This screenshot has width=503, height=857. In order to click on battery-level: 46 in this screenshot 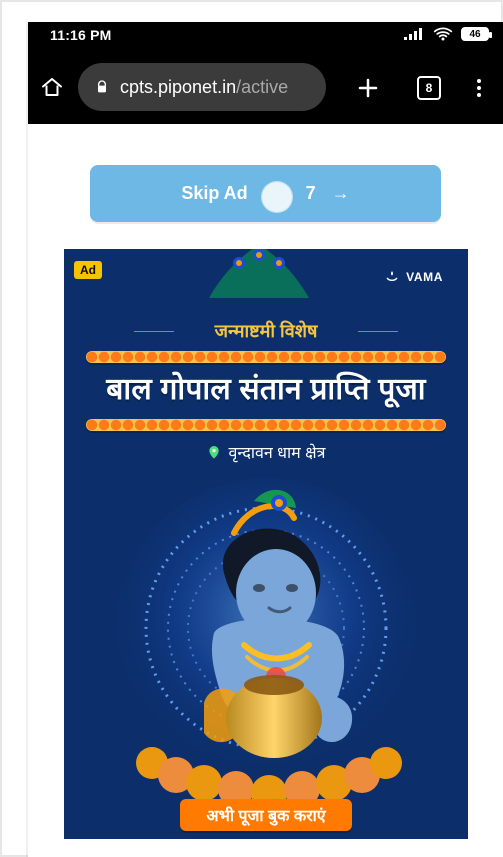, I will do `click(475, 34)`.